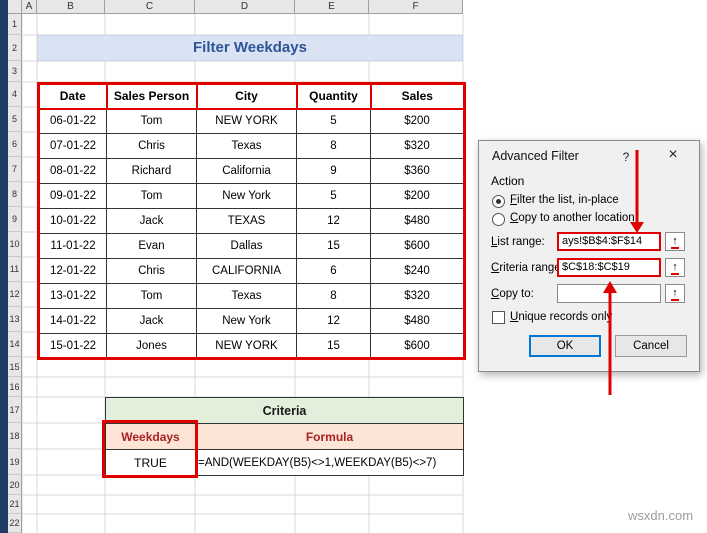 This screenshot has width=707, height=533. Describe the element at coordinates (246, 271) in the screenshot. I see `cell-city: CALIFORNIA` at that location.